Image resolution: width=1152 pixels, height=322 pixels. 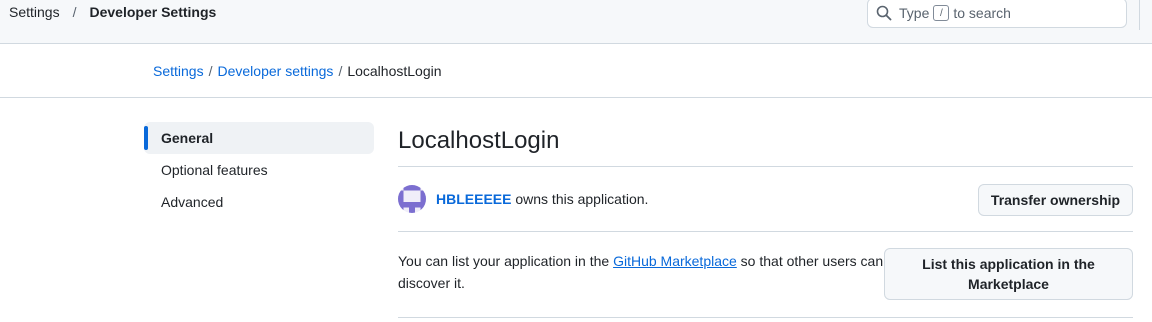 I want to click on avatar, so click(x=412, y=199).